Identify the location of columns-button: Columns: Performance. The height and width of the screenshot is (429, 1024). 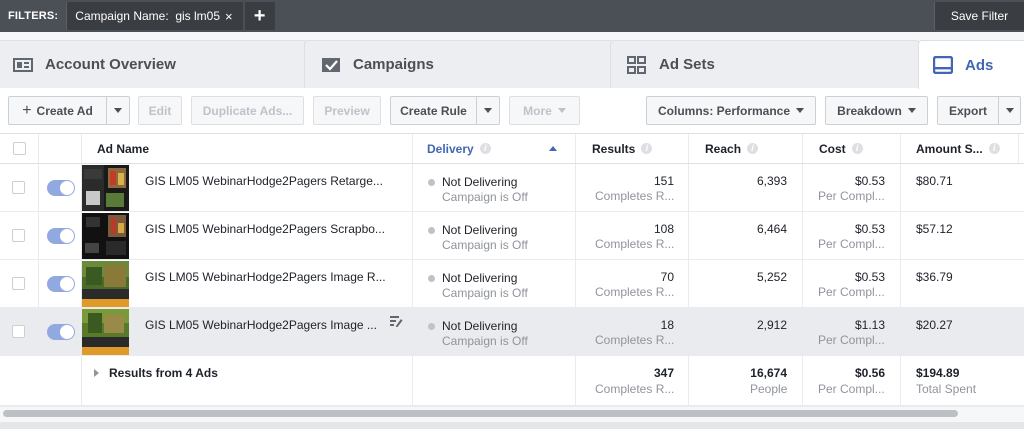
(731, 110).